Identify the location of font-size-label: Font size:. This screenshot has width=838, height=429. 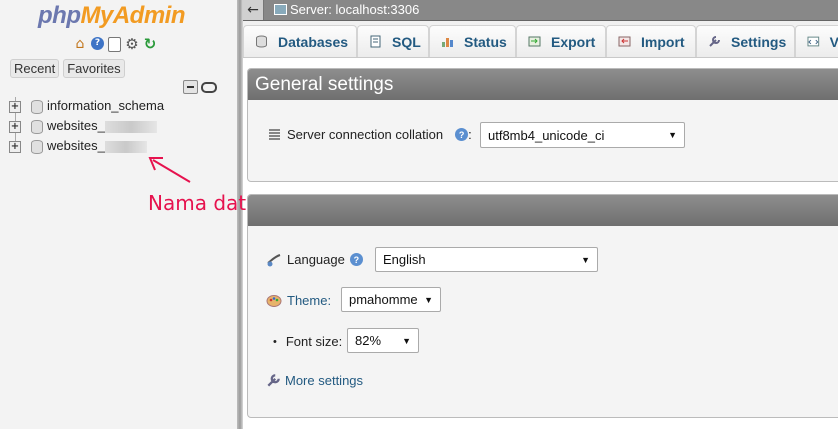
(314, 341).